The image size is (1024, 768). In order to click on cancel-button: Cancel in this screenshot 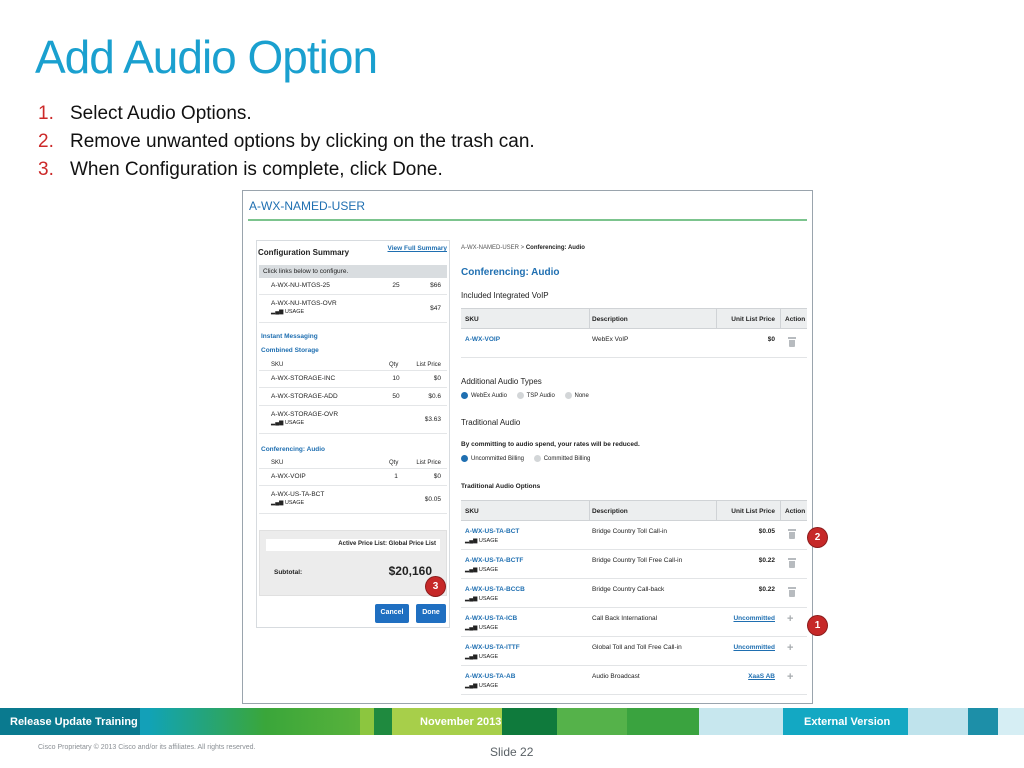, I will do `click(392, 613)`.